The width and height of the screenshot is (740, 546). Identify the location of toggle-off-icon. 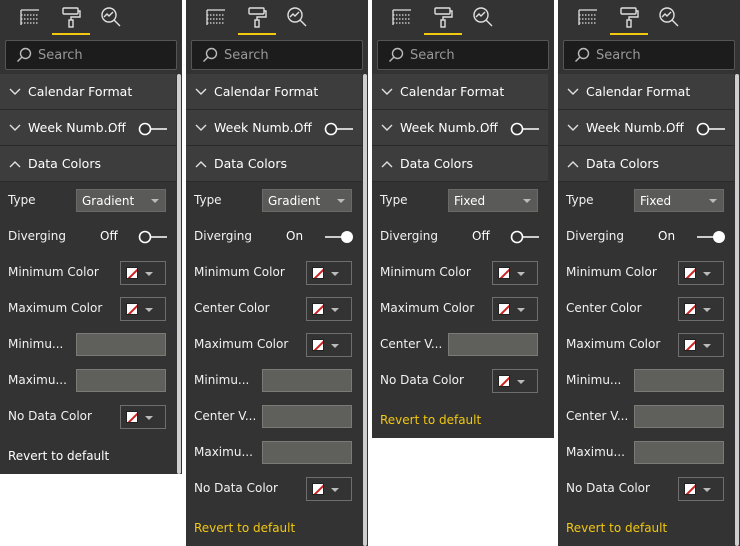
(338, 129).